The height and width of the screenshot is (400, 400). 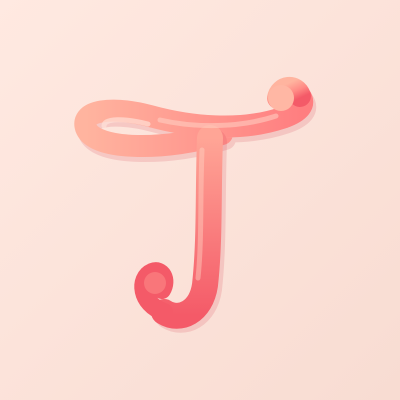 What do you see at coordinates (155, 283) in the screenshot?
I see `bottom-curl-ball` at bounding box center [155, 283].